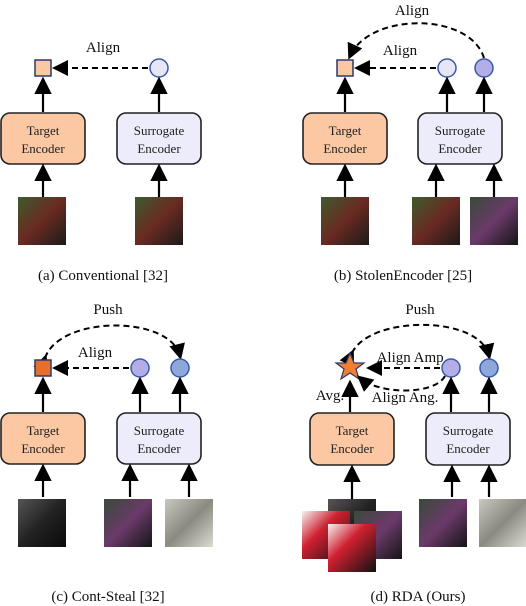  What do you see at coordinates (103, 276) in the screenshot?
I see `caption-a: (a) Conventional [32]` at bounding box center [103, 276].